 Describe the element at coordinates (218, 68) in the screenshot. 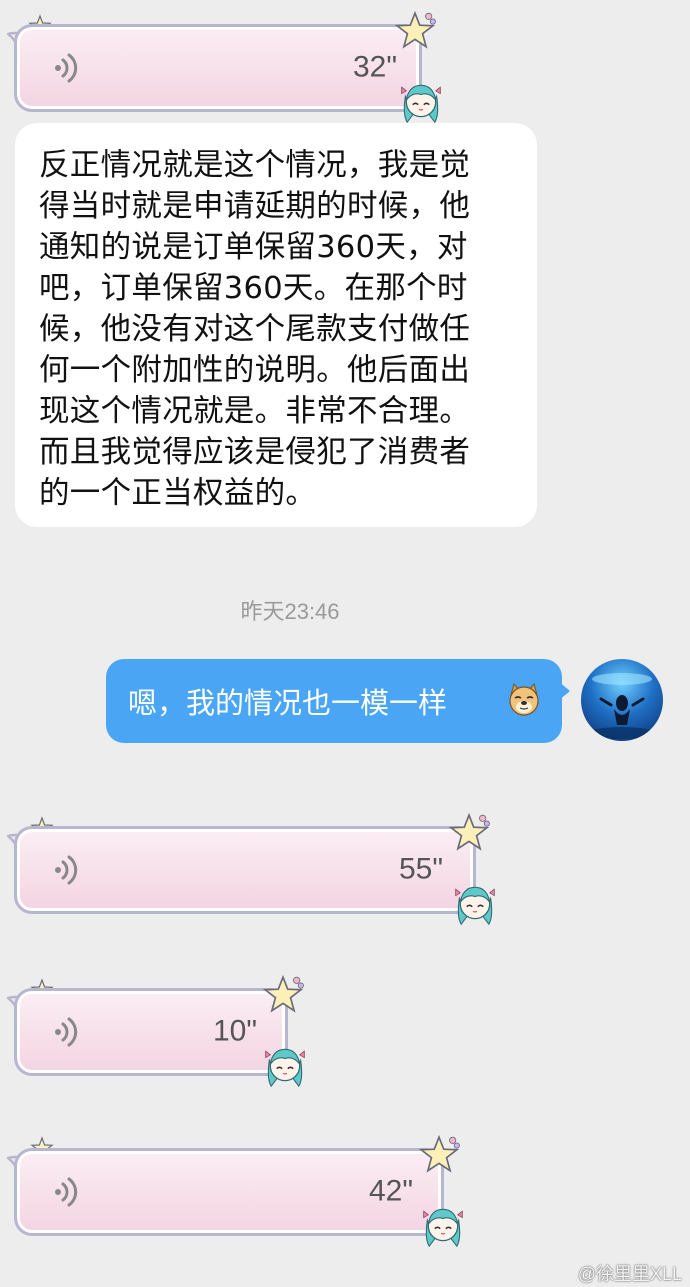

I see `voice-bubble: 32"` at that location.